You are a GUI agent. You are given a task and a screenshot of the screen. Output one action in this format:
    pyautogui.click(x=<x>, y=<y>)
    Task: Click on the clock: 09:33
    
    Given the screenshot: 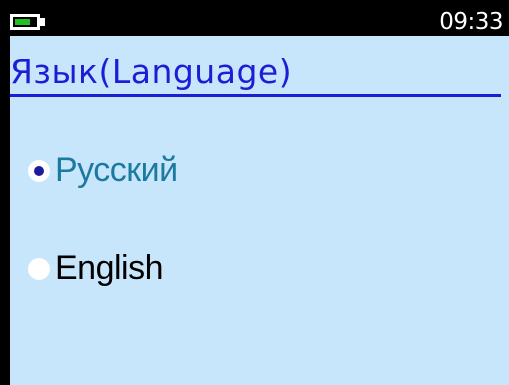 What is the action you would take?
    pyautogui.click(x=471, y=22)
    